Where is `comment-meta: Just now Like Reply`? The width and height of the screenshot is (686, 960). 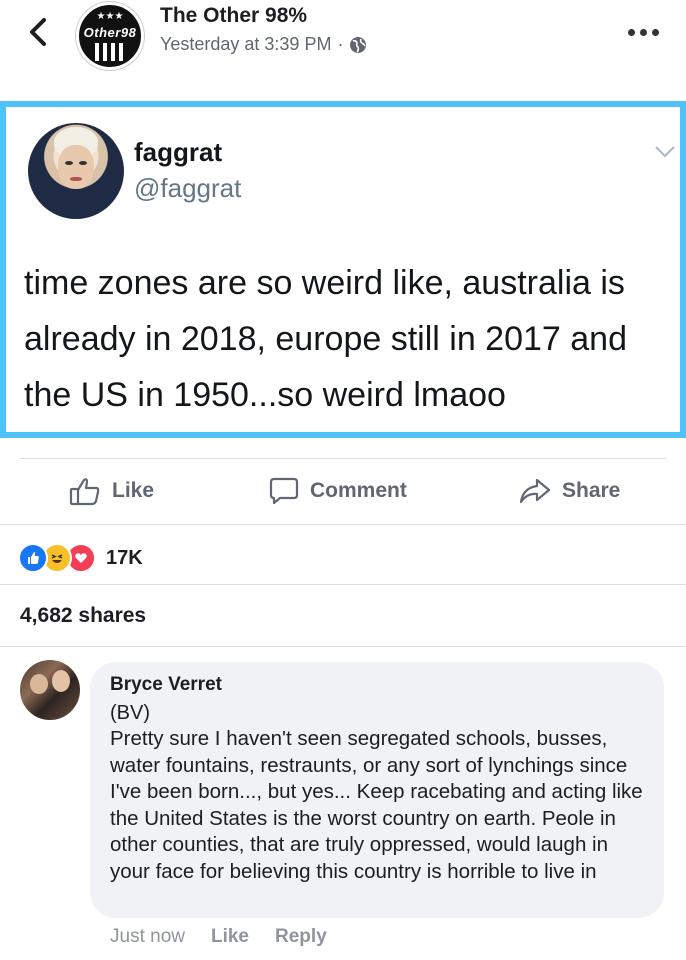
comment-meta: Just now Like Reply is located at coordinates (218, 937).